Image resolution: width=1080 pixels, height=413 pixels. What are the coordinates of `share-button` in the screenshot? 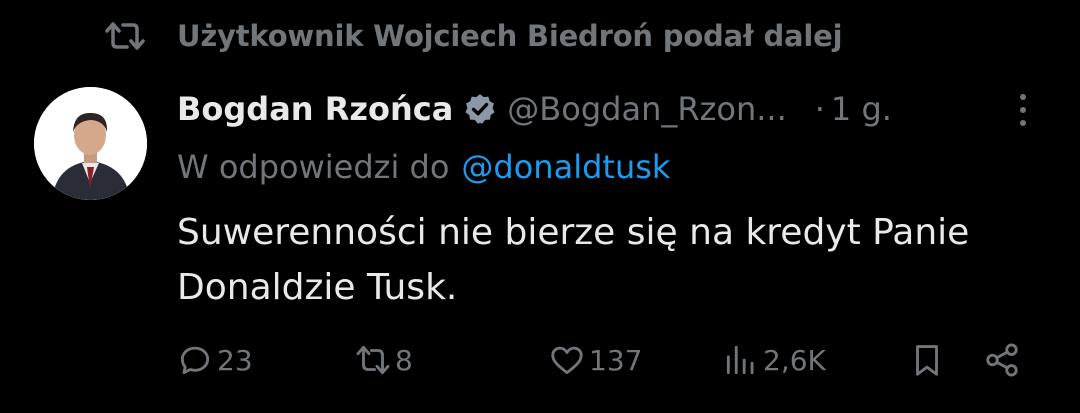 It's located at (1002, 360).